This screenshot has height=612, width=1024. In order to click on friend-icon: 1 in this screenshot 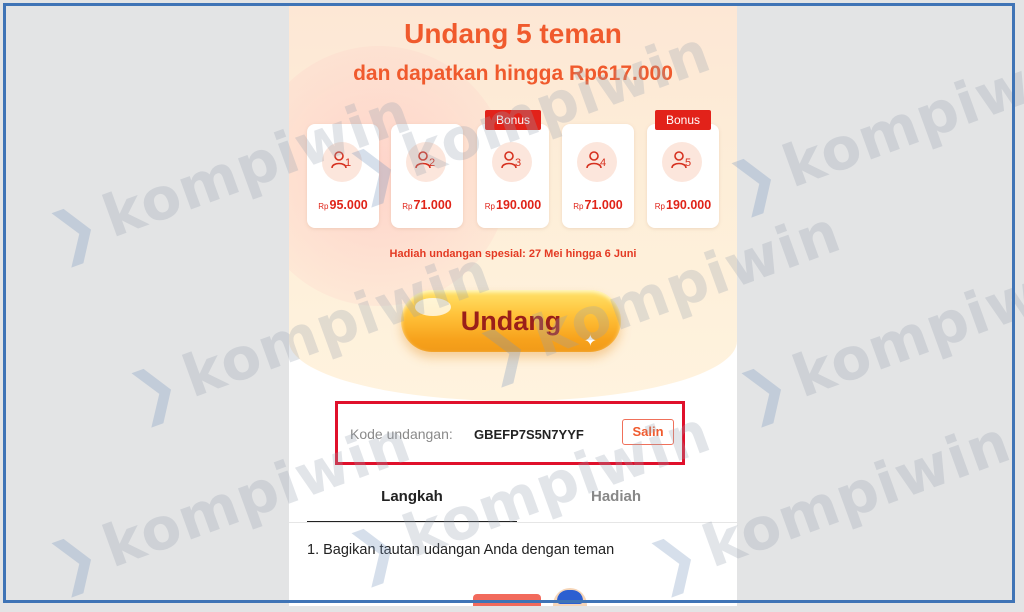, I will do `click(342, 162)`.